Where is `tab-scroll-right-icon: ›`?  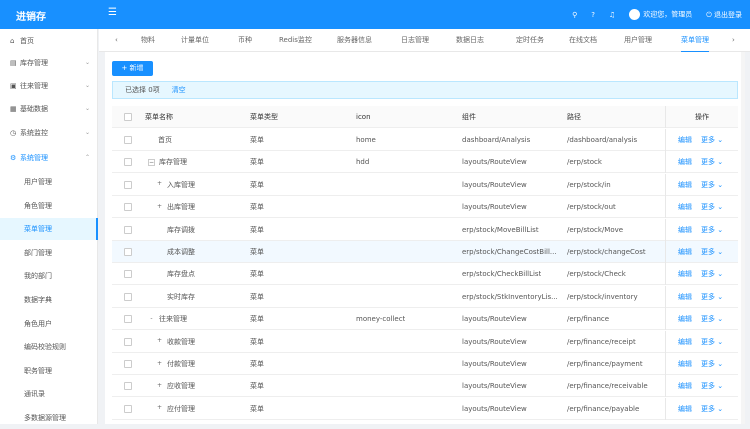
tab-scroll-right-icon: › is located at coordinates (733, 40).